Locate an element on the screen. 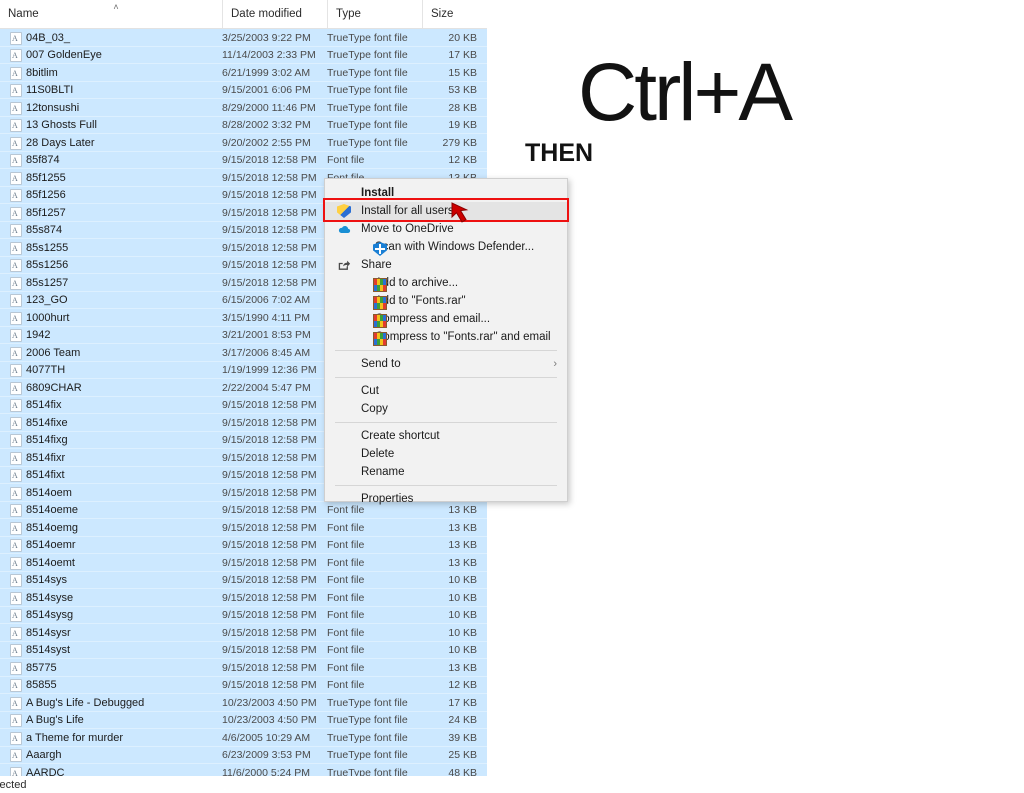  menu-item-properties: Properties is located at coordinates (446, 499).